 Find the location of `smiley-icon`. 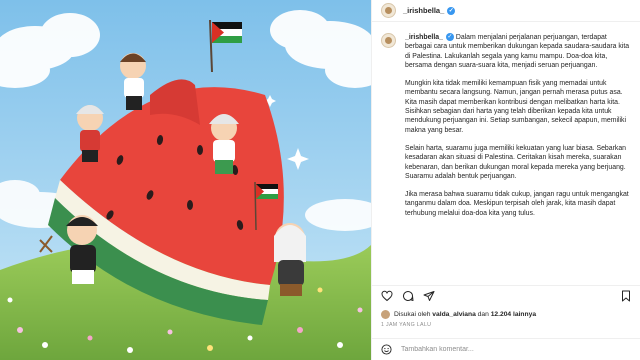

smiley-icon is located at coordinates (386, 349).